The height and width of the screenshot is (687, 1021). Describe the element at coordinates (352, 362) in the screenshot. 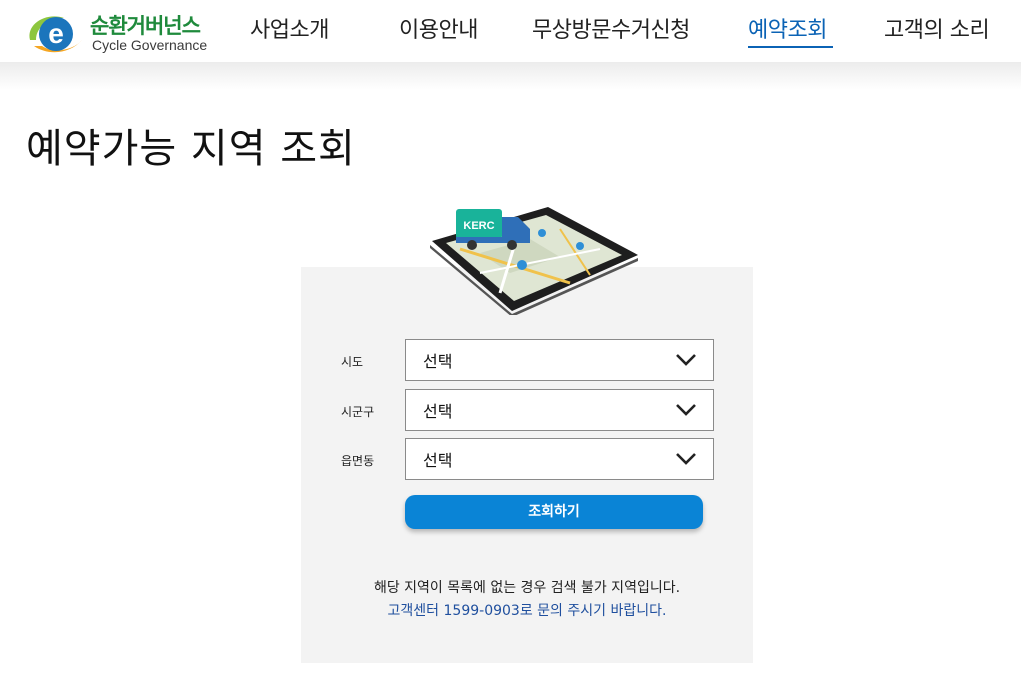

I see `field-label-sido: 시도` at that location.